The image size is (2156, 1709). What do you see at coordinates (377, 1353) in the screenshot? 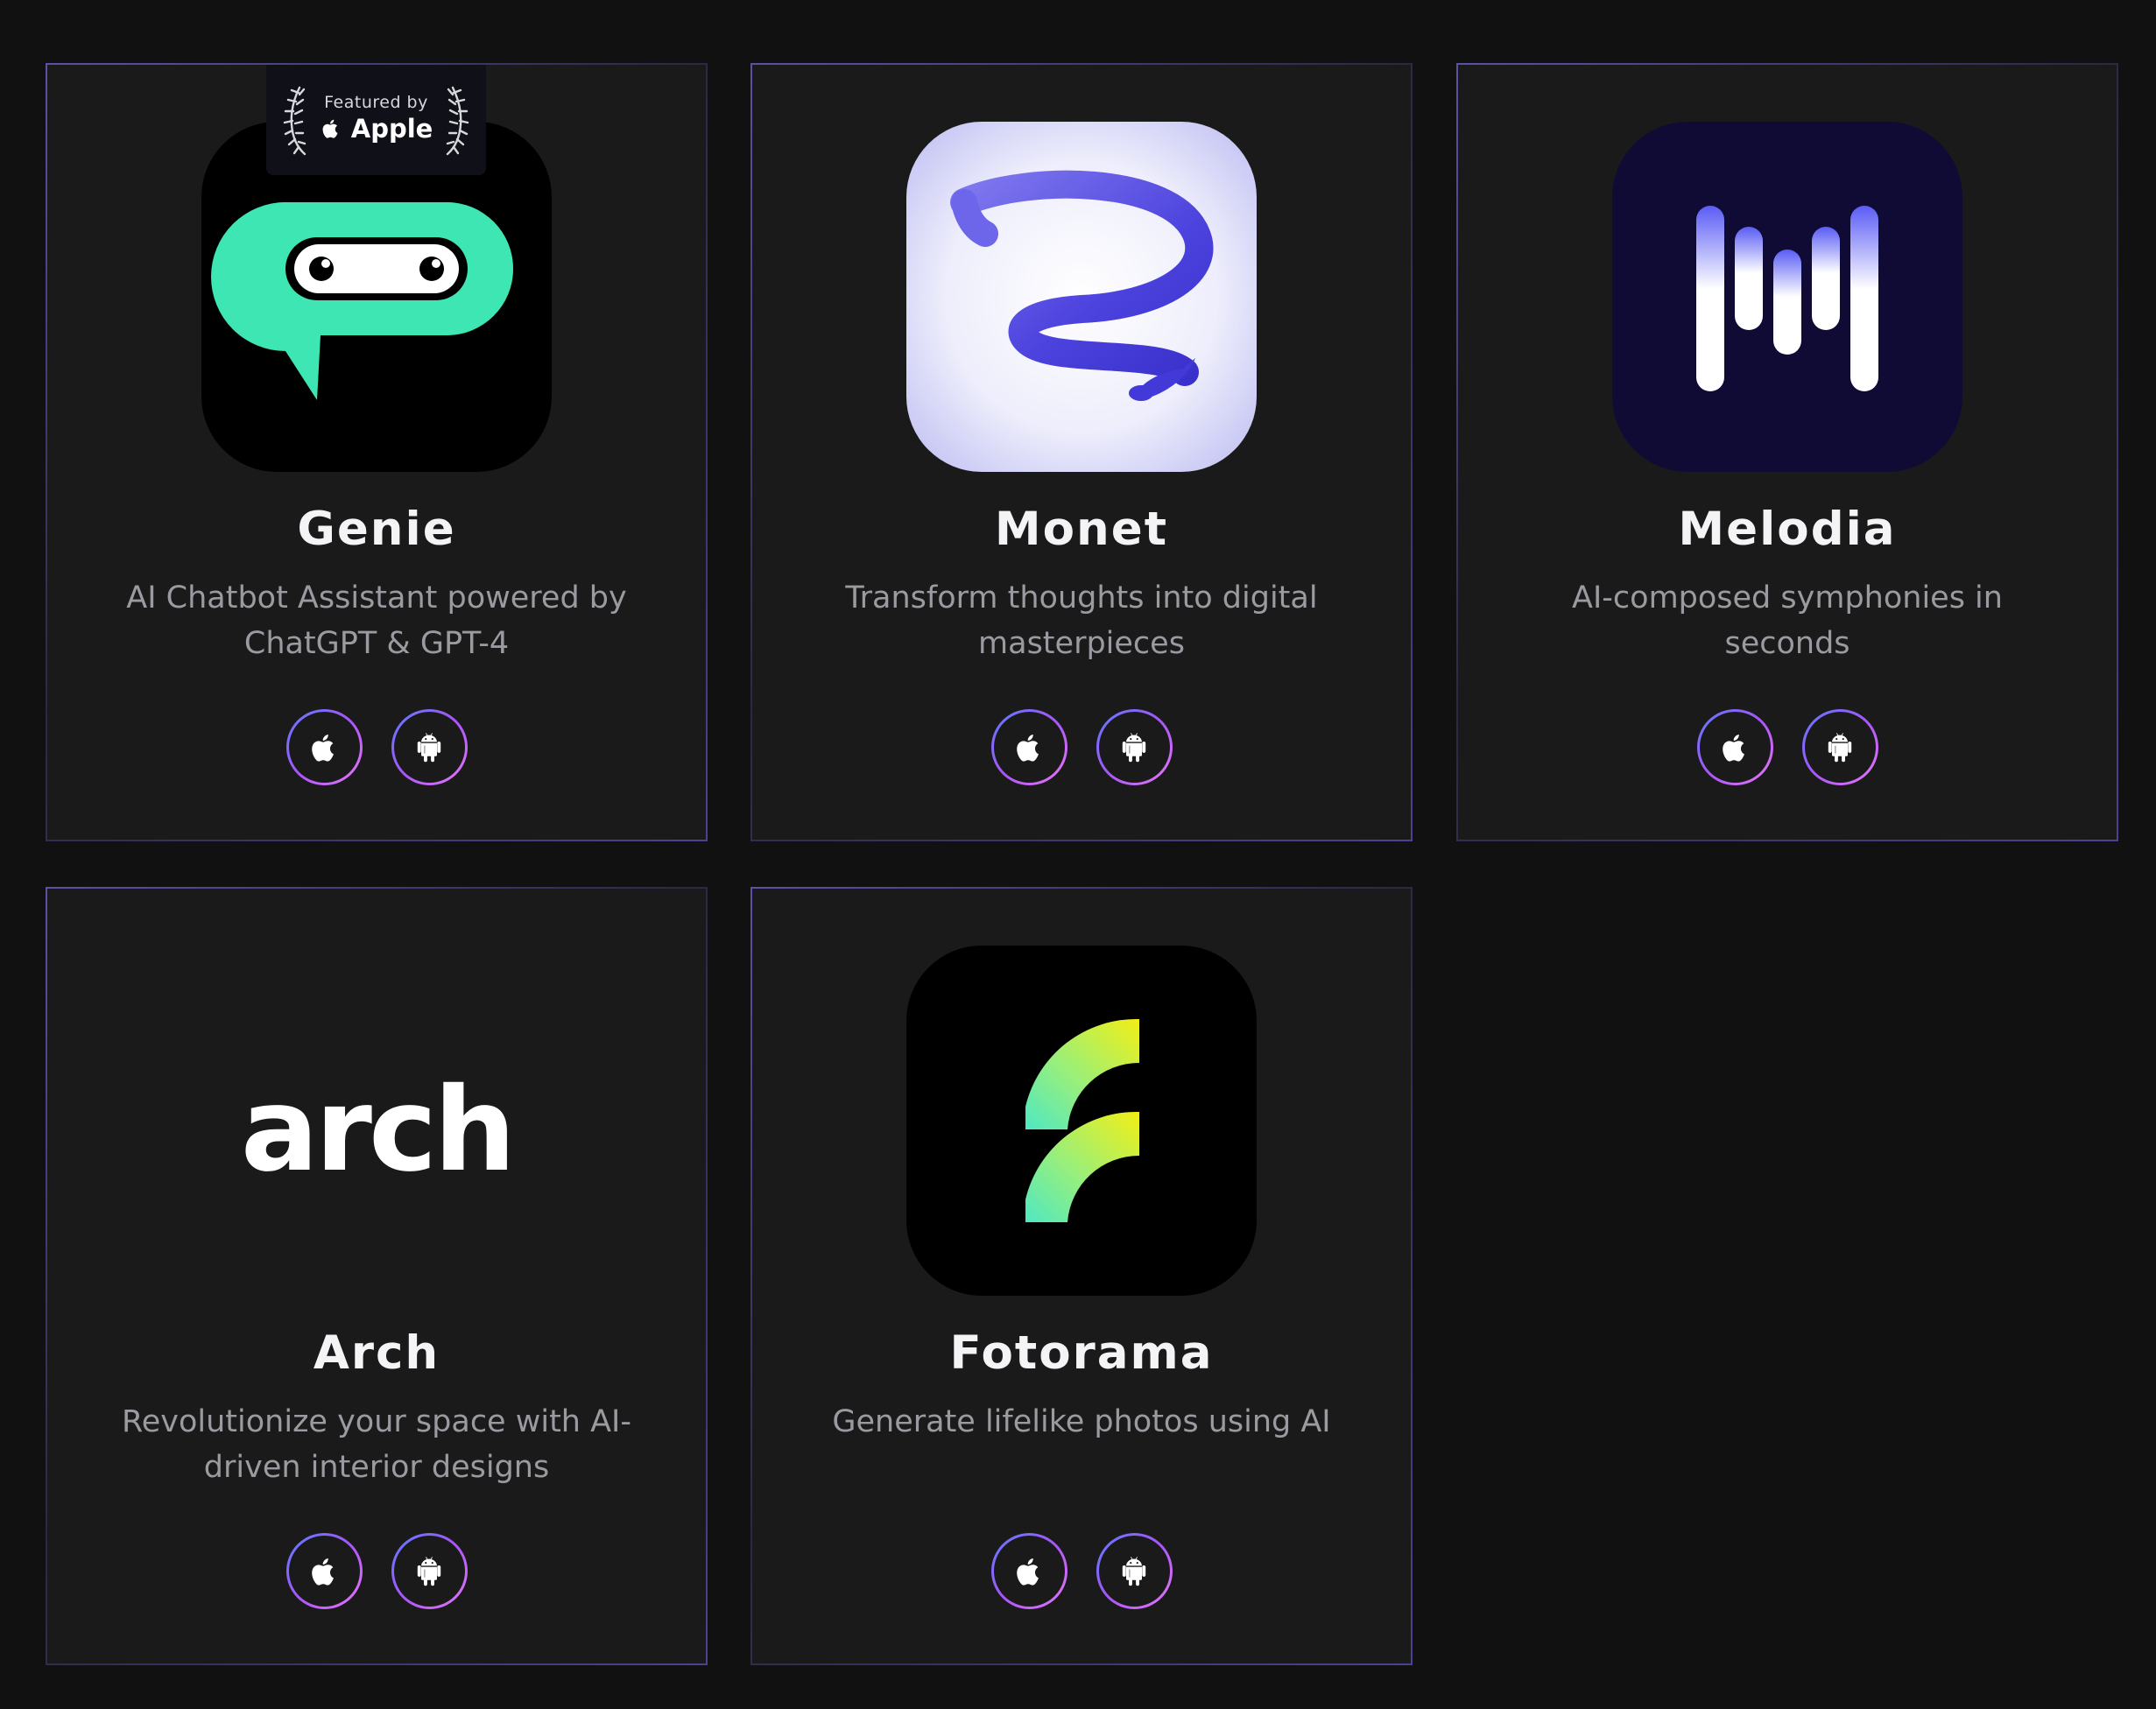
I see `app-name: Arch` at bounding box center [377, 1353].